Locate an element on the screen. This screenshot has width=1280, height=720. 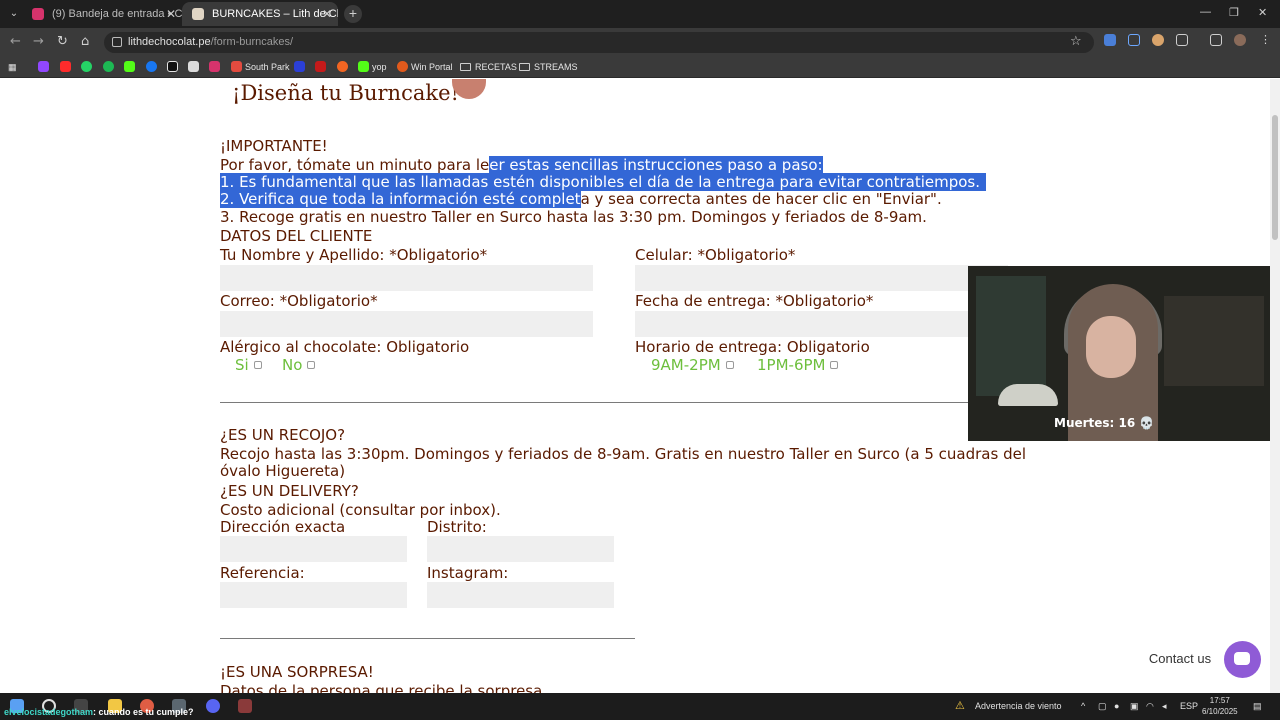
tray-device-icon: ▢ is located at coordinates (1102, 706).